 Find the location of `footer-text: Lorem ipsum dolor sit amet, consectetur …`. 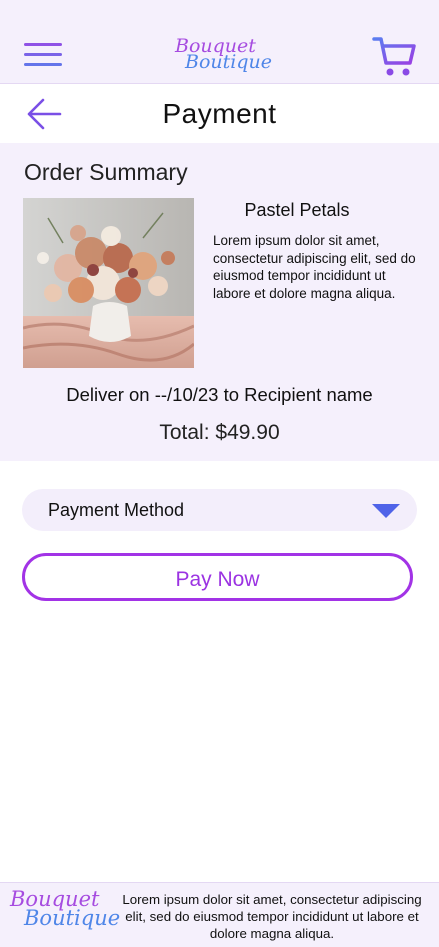

footer-text: Lorem ipsum dolor sit amet, consectetur … is located at coordinates (272, 916).